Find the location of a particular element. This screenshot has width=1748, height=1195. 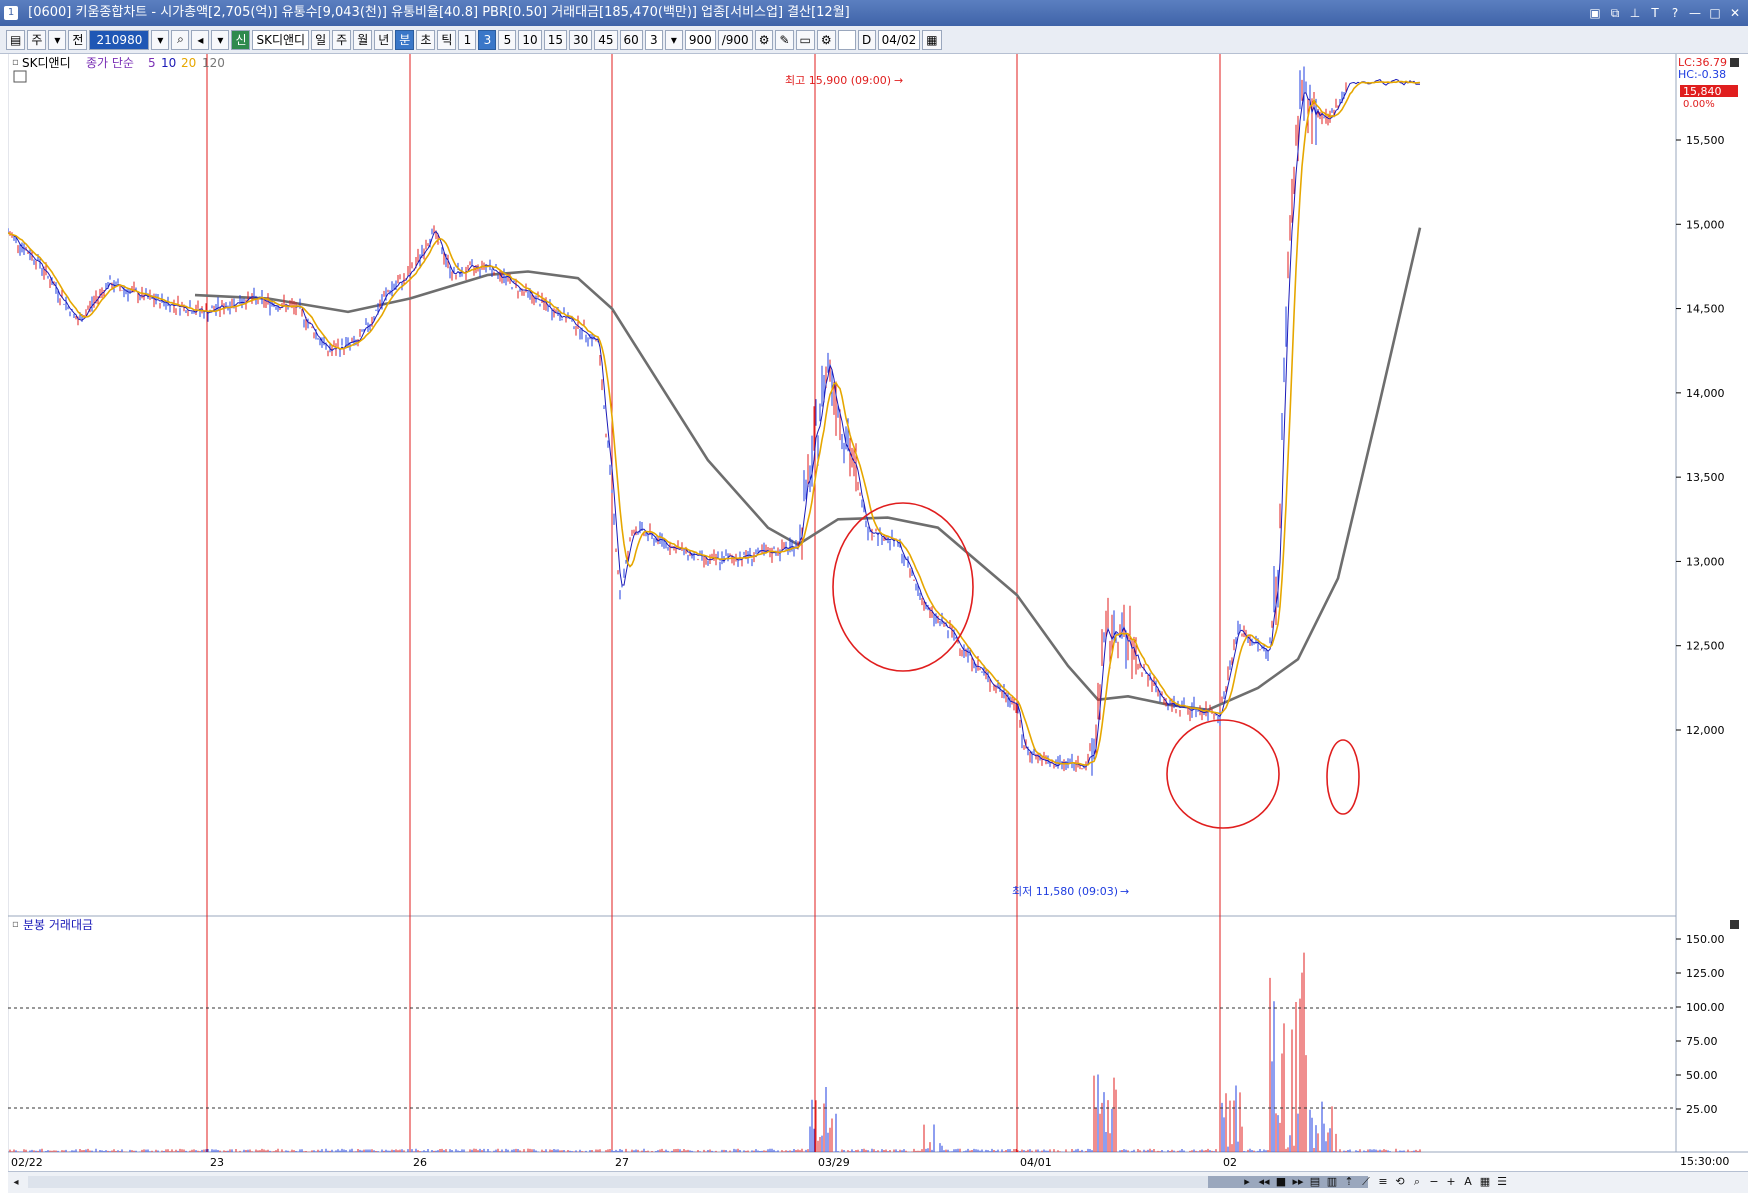

save-icon: ▭ is located at coordinates (805, 39).